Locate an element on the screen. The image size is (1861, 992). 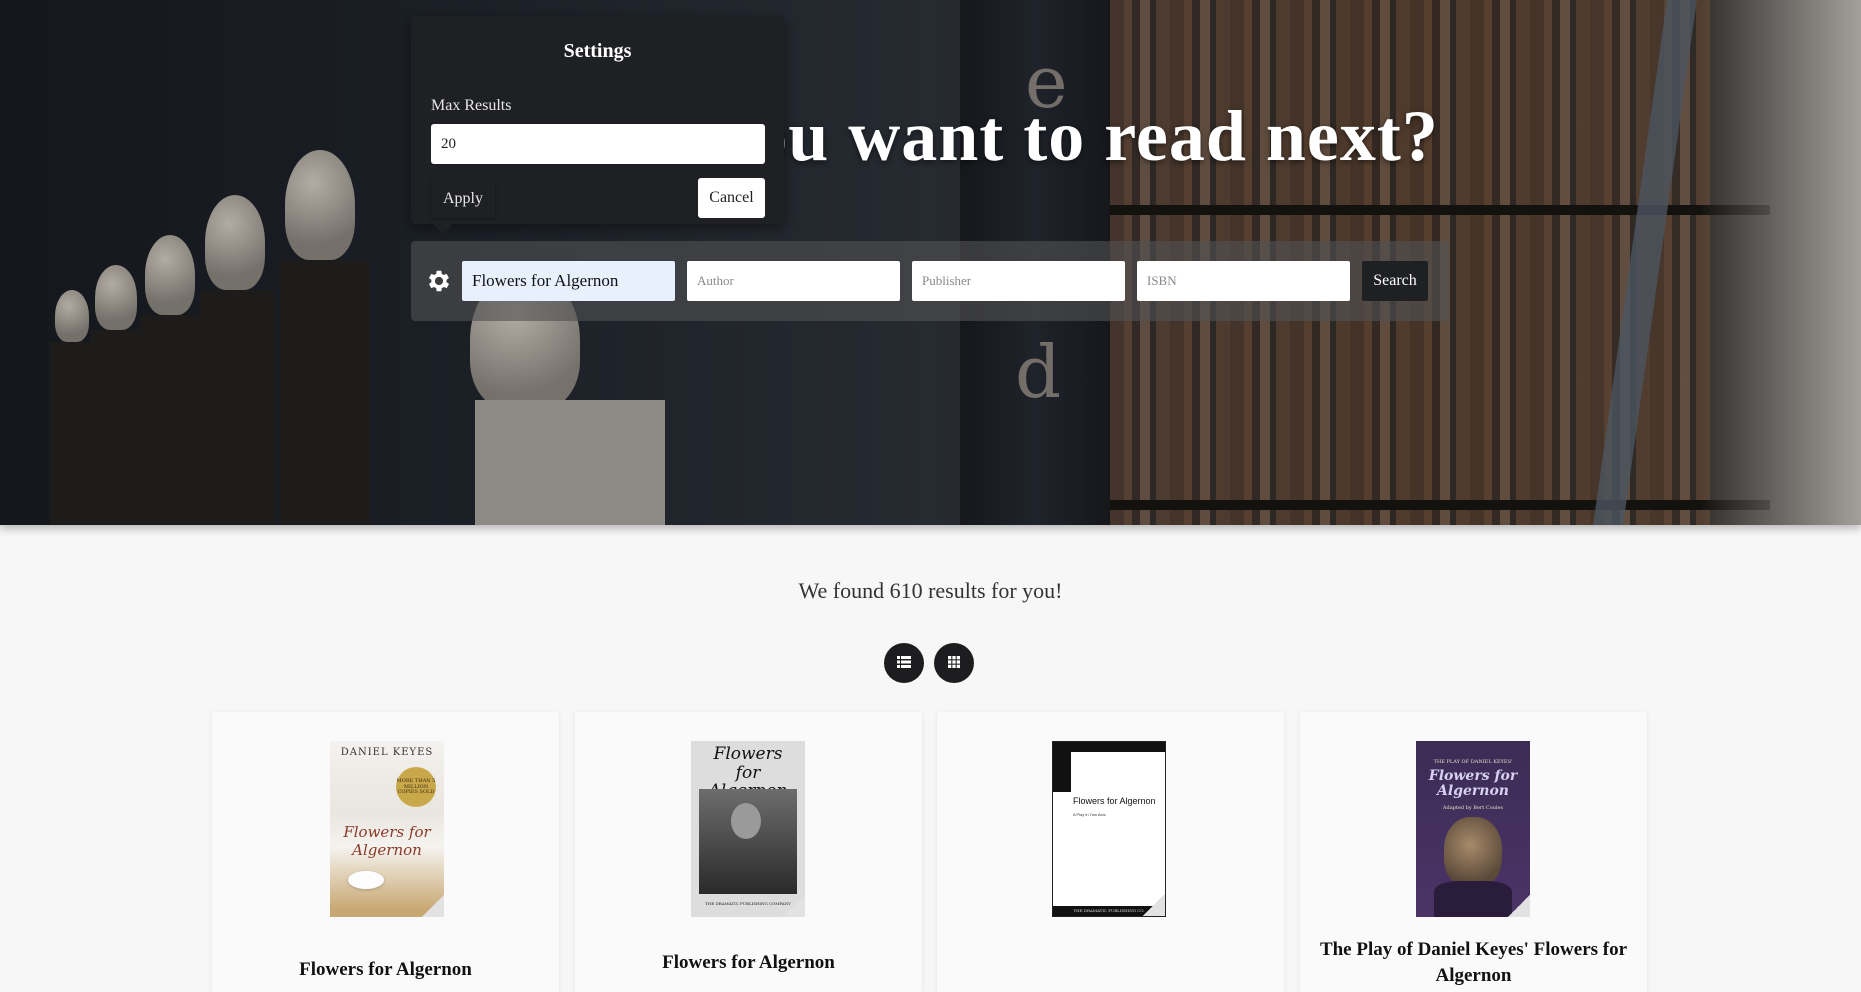
pillar-letter-decoration: d is located at coordinates (1038, 372).